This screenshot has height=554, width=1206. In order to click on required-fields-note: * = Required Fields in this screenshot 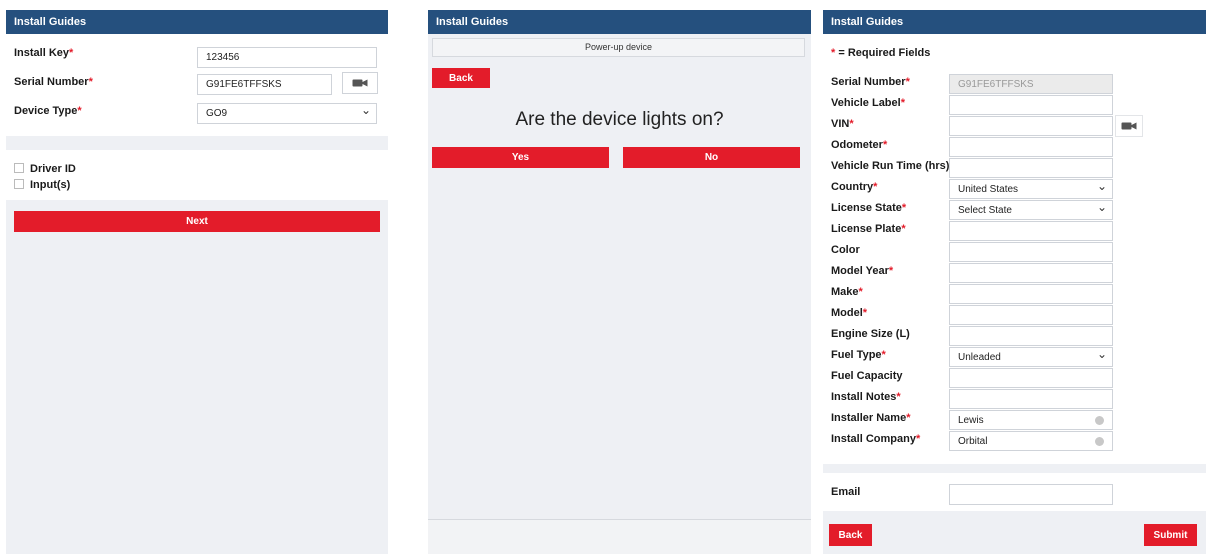, I will do `click(881, 53)`.